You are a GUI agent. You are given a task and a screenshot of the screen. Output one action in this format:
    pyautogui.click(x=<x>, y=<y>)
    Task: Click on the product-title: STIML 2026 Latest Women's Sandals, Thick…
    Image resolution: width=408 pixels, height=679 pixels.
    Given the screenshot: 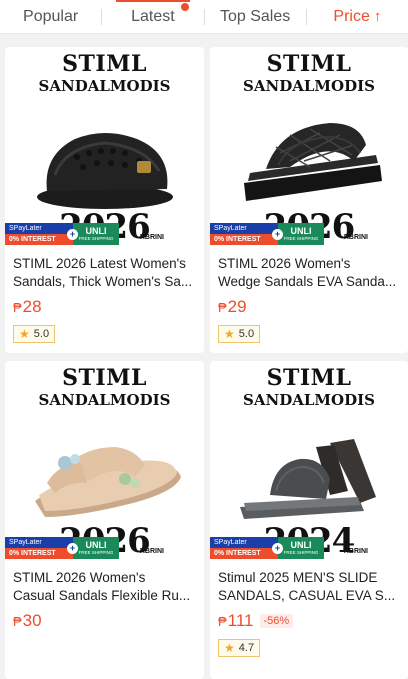 What is the action you would take?
    pyautogui.click(x=104, y=273)
    